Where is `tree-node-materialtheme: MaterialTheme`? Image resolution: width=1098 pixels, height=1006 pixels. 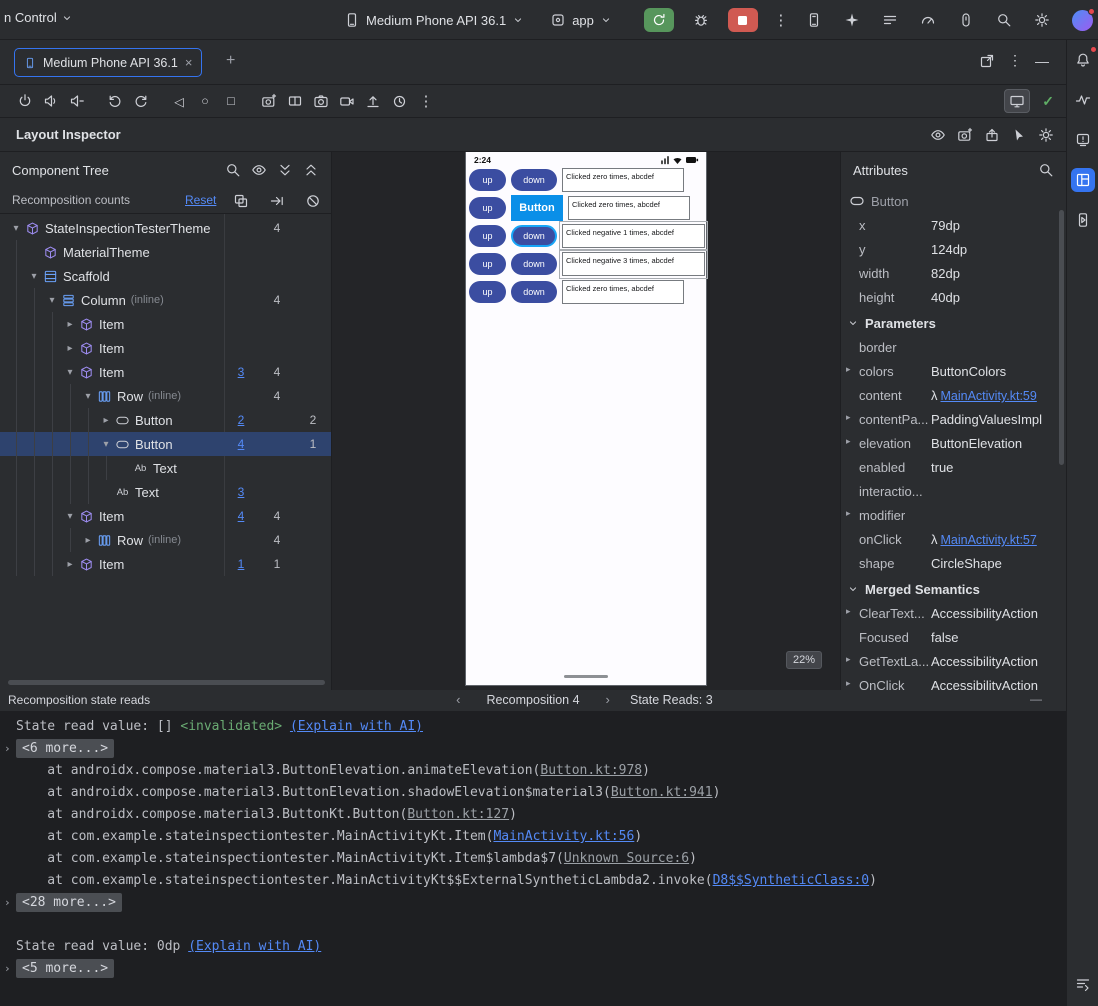
tree-node-materialtheme: MaterialTheme is located at coordinates (165, 252).